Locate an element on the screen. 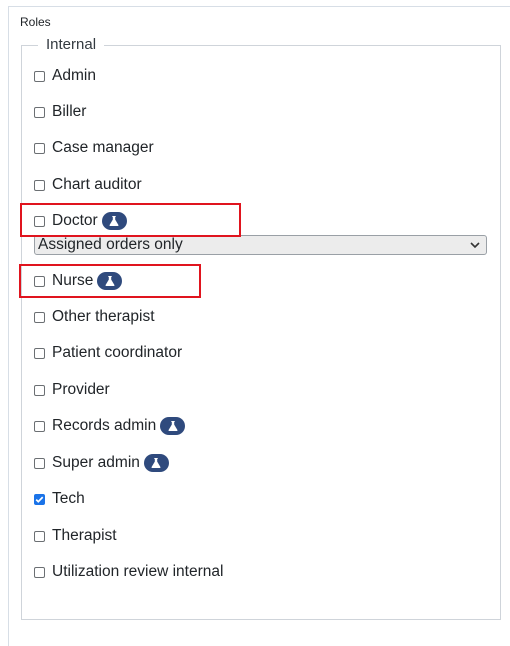 The width and height of the screenshot is (510, 646). records-admin-checkbox is located at coordinates (39, 426).